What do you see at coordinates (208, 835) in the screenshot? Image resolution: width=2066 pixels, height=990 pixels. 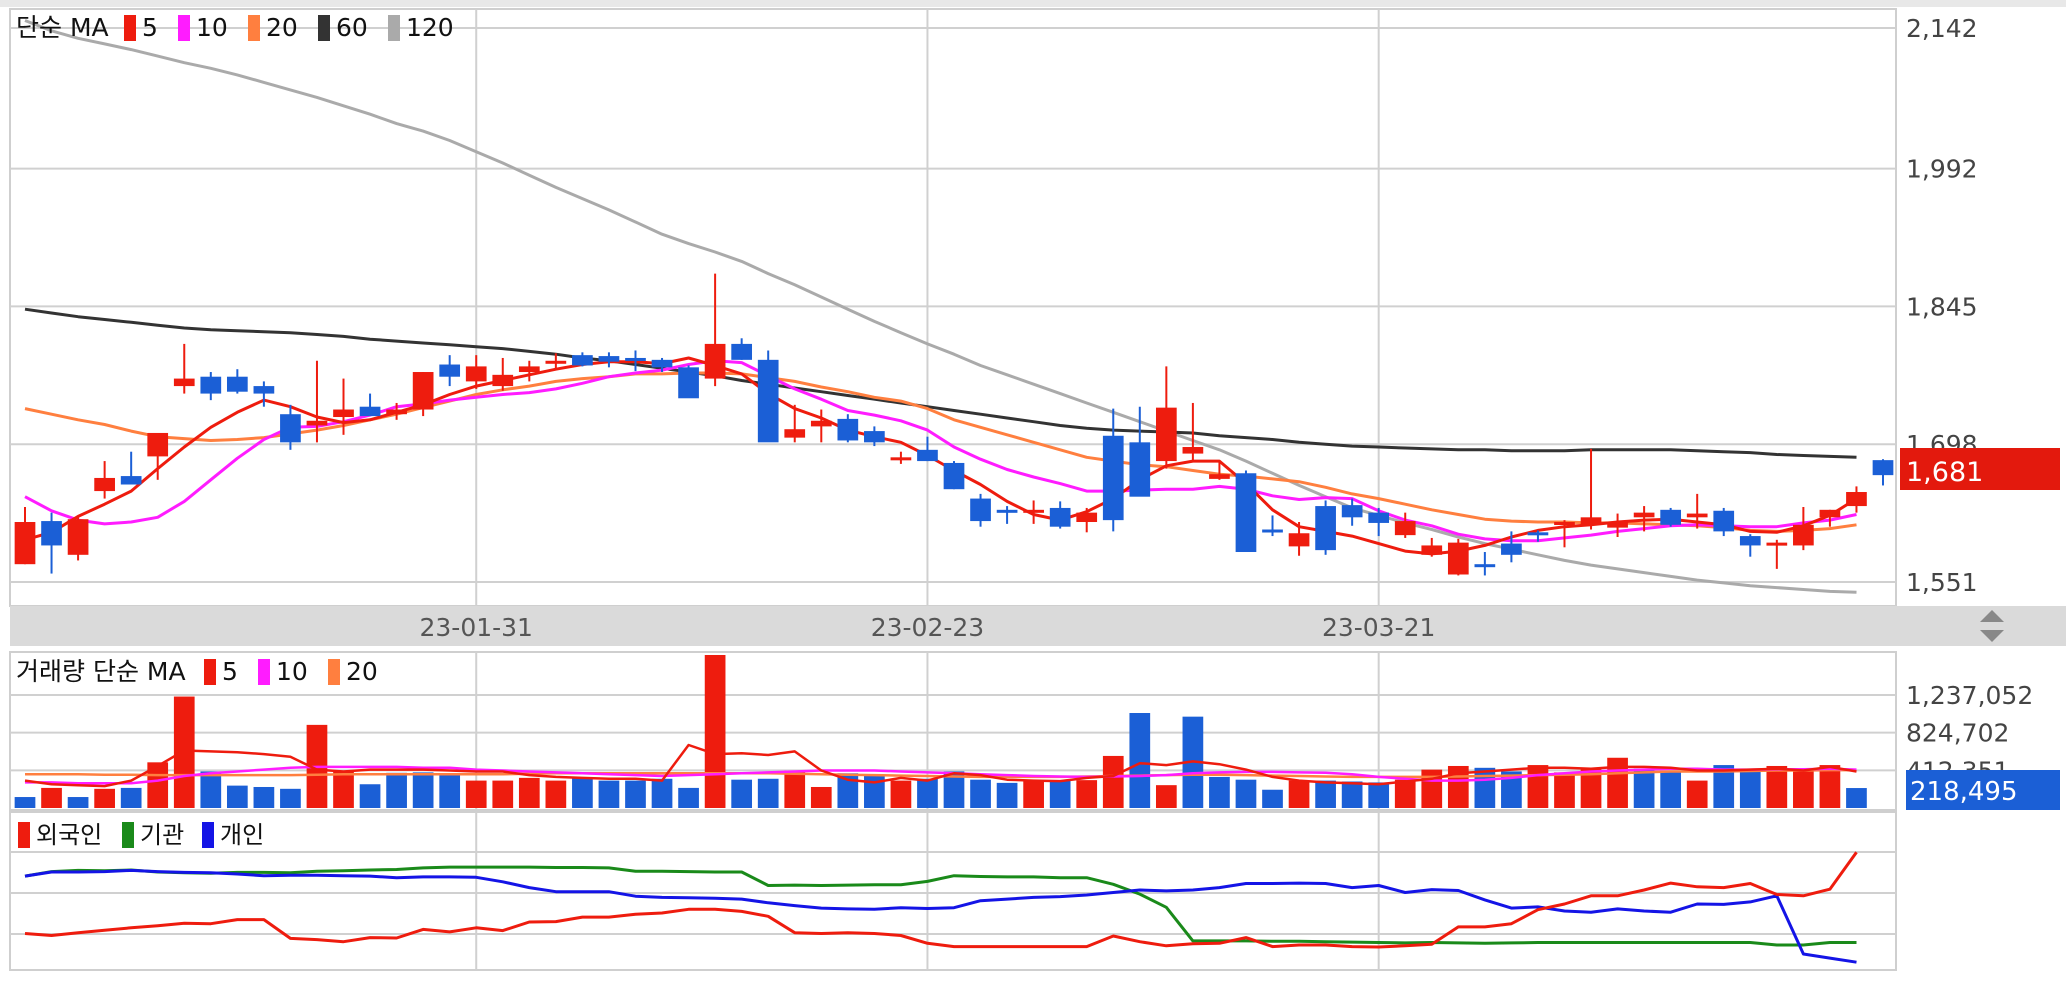 I see `investor-legend-swatch` at bounding box center [208, 835].